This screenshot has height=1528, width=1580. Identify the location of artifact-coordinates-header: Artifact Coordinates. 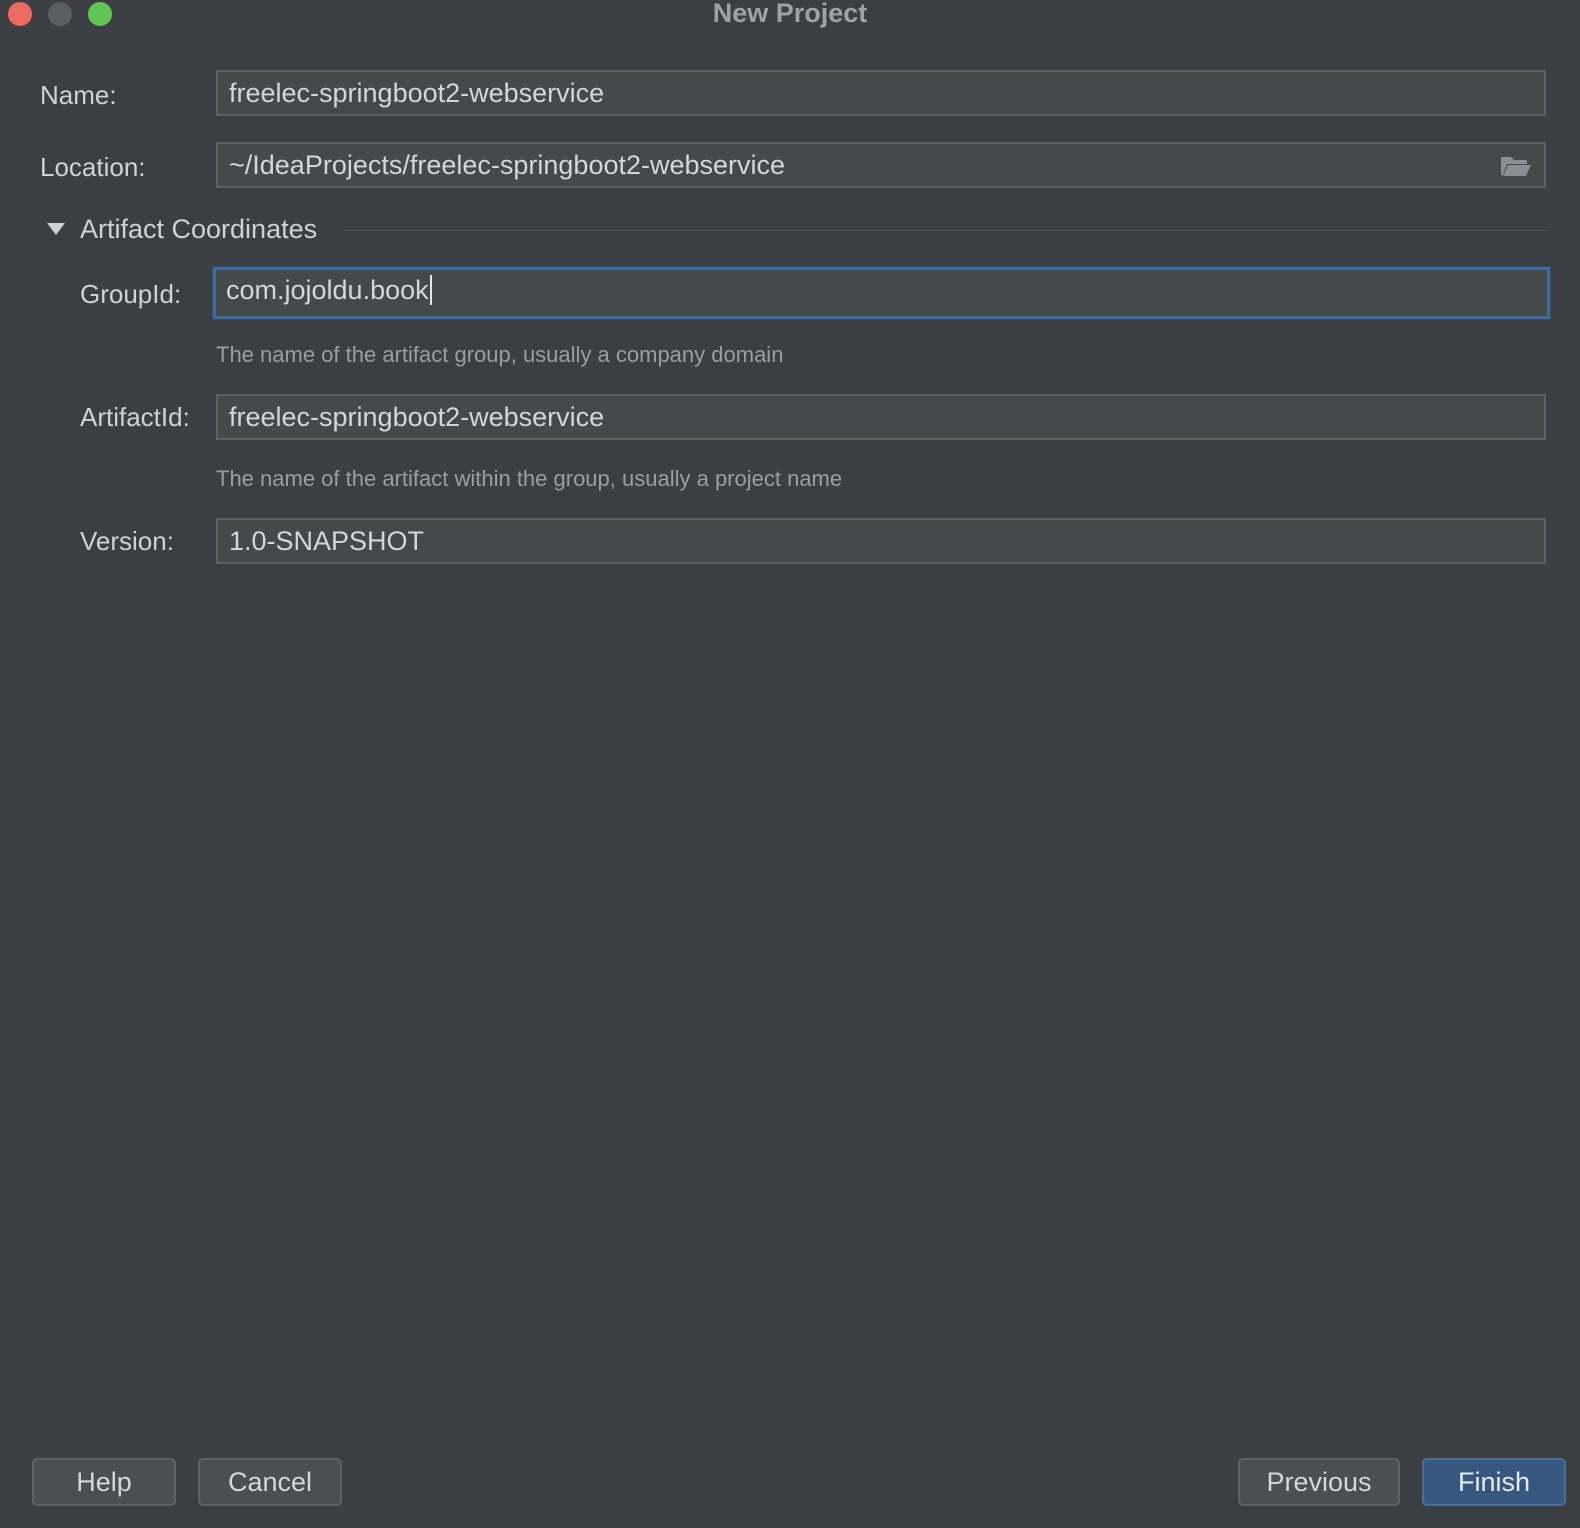
(795, 230).